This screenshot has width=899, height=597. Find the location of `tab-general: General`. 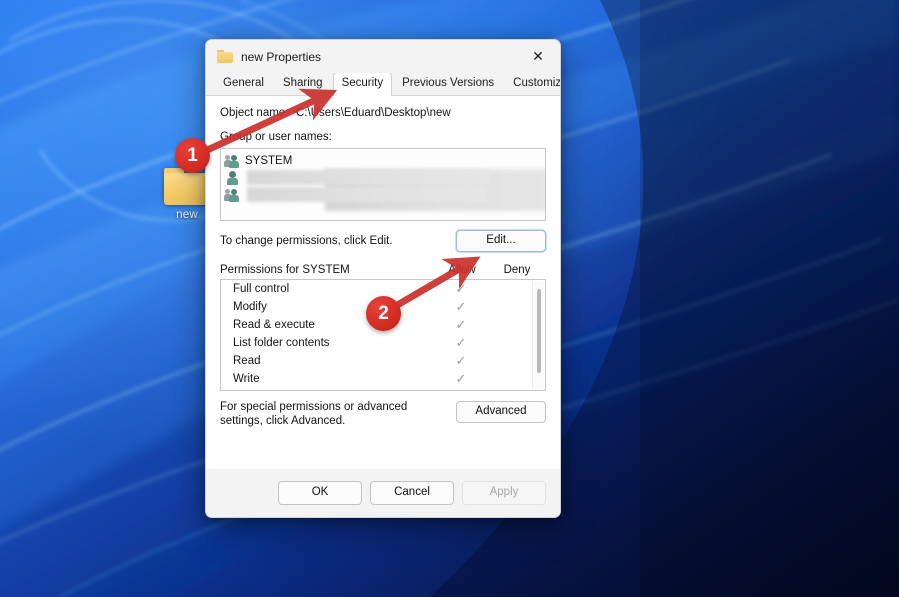

tab-general: General is located at coordinates (243, 83).